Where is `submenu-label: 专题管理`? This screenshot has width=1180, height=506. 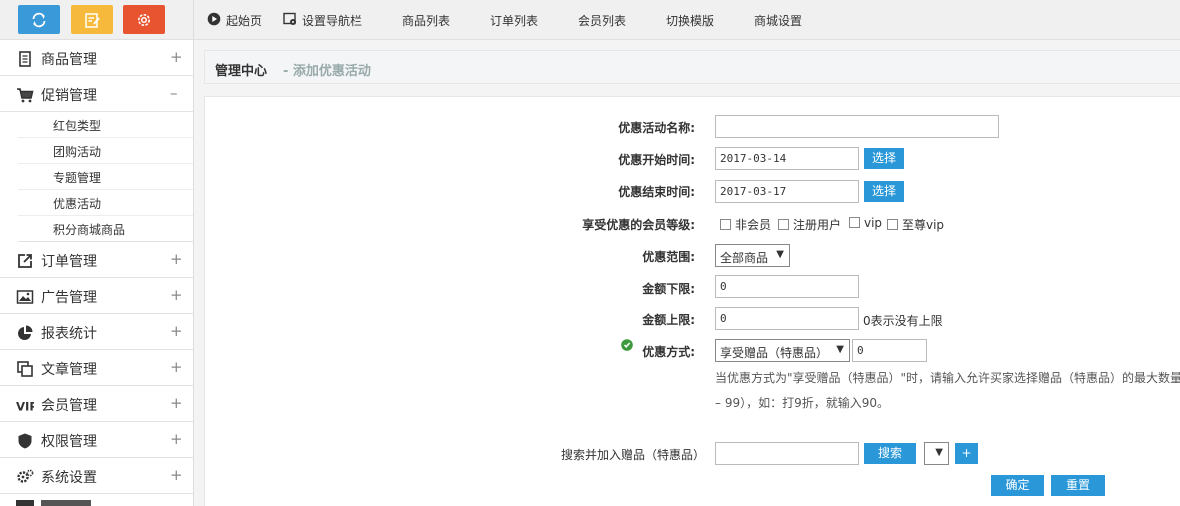
submenu-label: 专题管理 is located at coordinates (77, 178).